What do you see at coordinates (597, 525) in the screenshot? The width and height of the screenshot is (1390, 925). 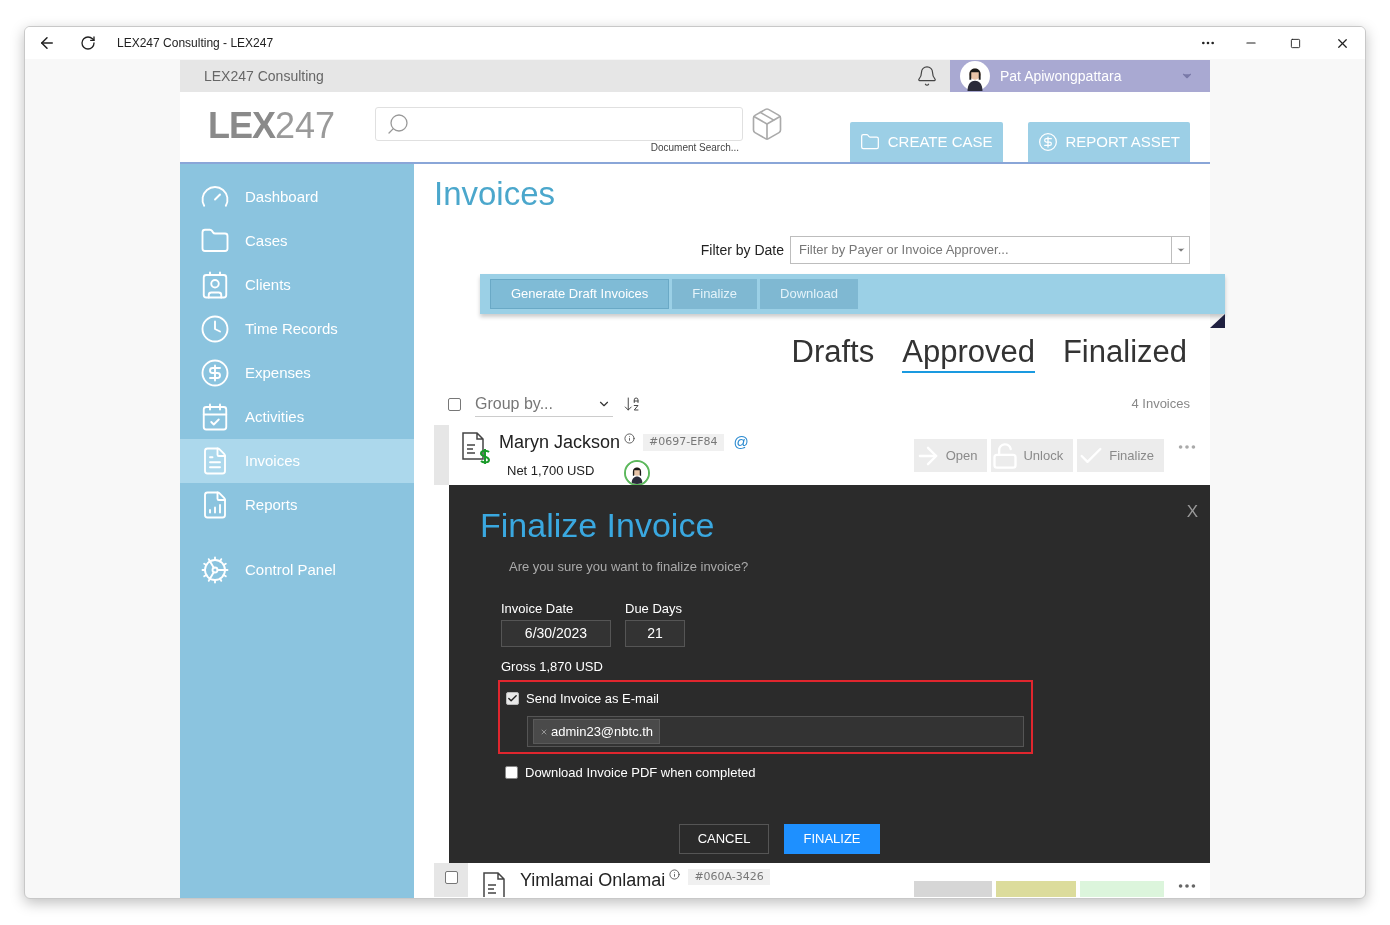 I see `dialog-title: Finalize Invoice` at bounding box center [597, 525].